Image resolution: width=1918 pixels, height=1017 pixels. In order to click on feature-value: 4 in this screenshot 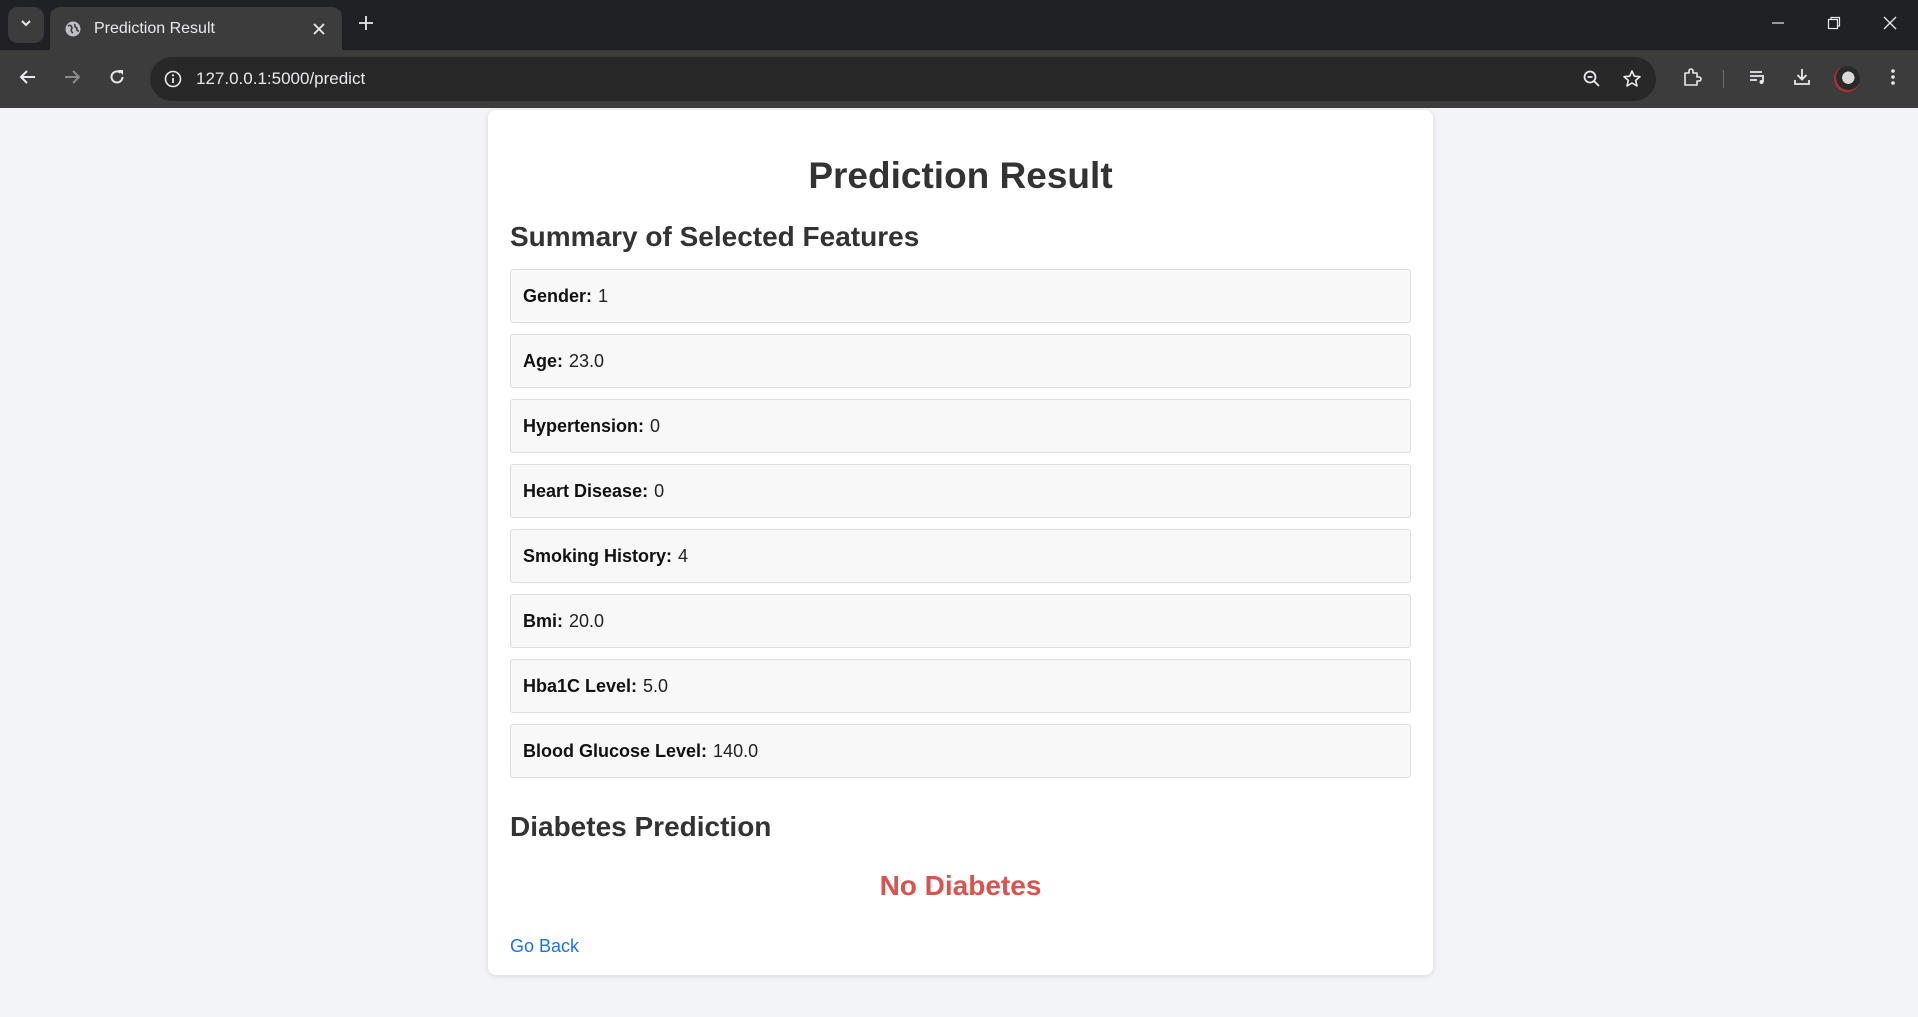, I will do `click(683, 555)`.